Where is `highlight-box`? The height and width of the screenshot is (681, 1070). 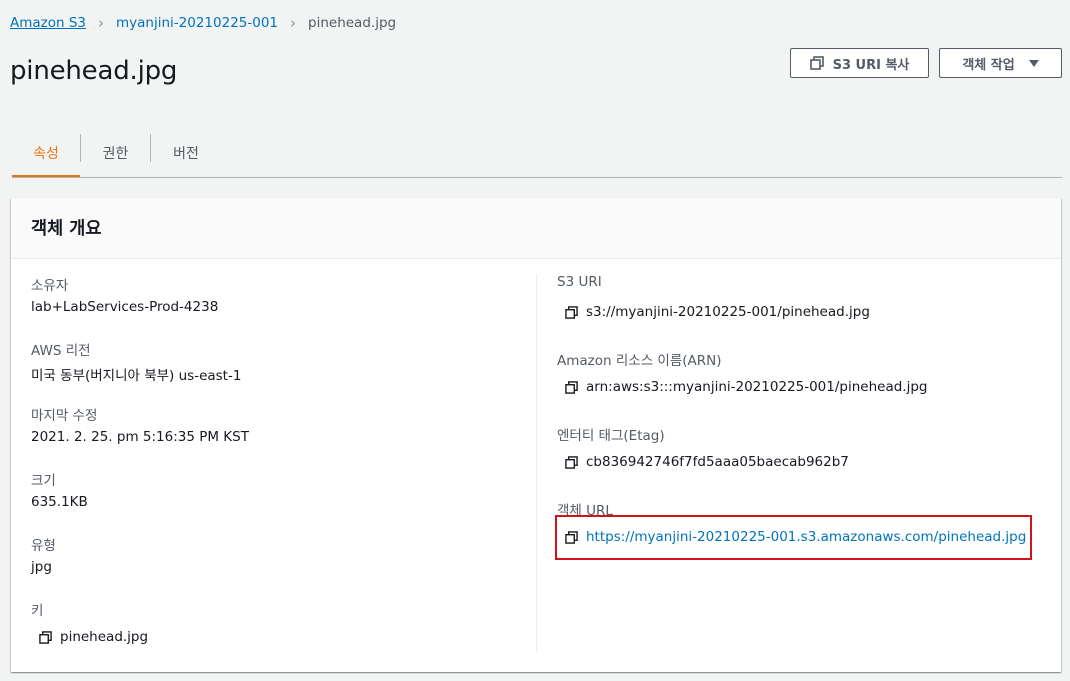 highlight-box is located at coordinates (793, 537).